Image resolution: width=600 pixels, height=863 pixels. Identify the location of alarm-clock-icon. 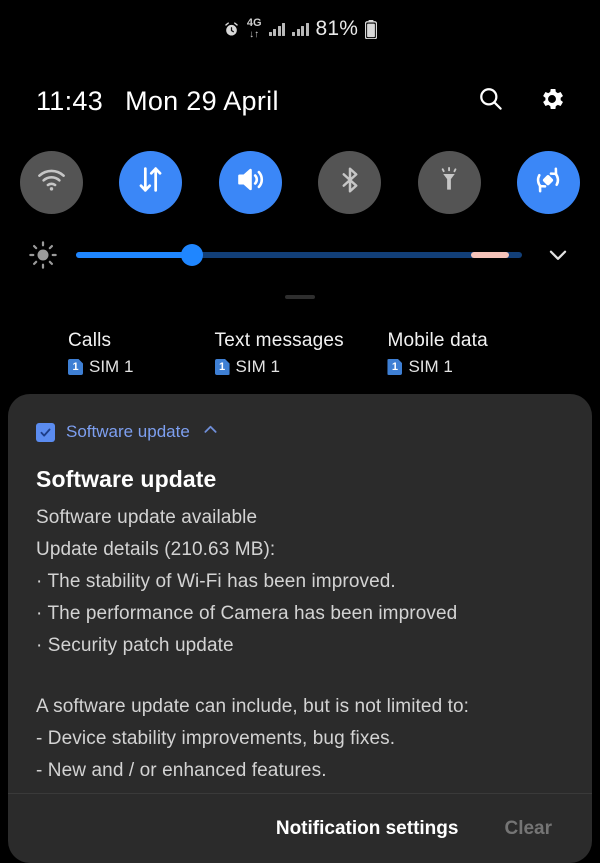
(231, 29).